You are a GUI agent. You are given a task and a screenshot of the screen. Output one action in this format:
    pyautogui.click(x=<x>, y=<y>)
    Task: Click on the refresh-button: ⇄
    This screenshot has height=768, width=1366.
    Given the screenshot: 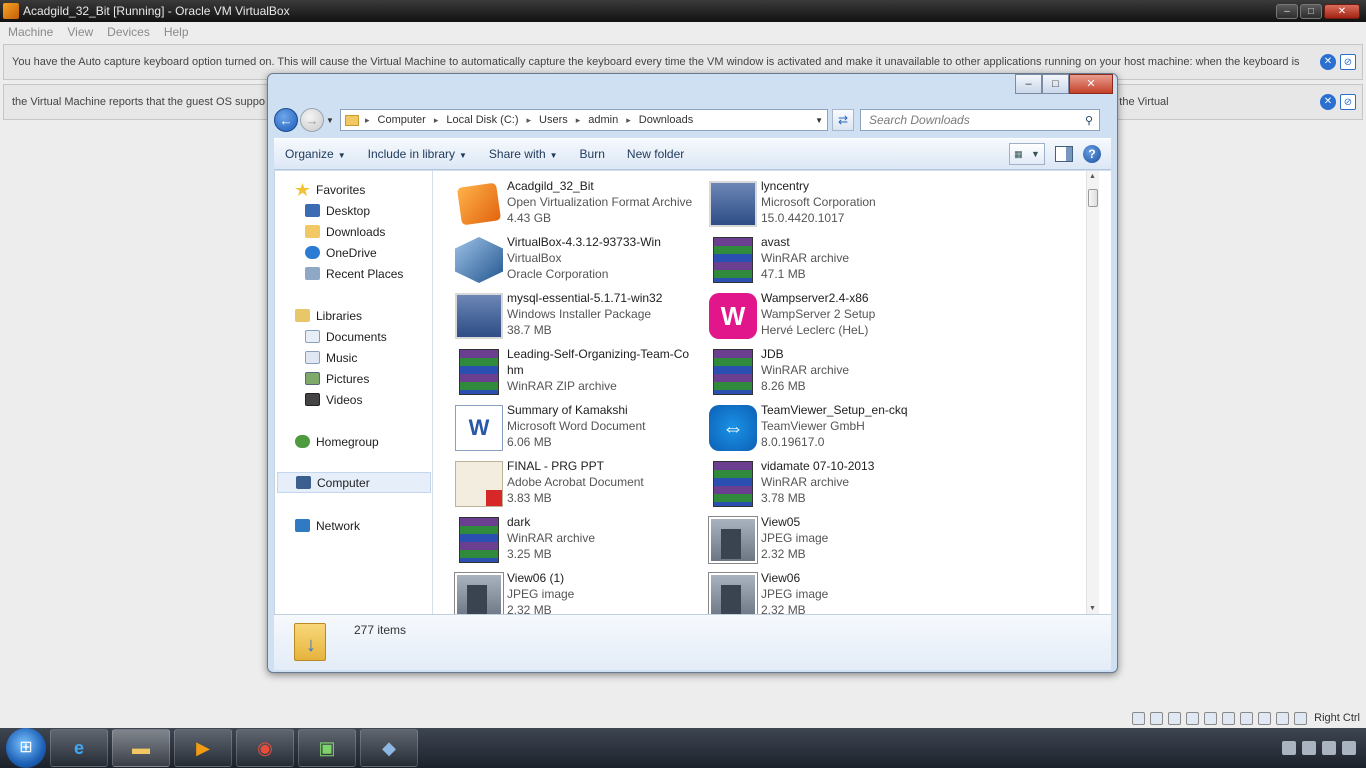 What is the action you would take?
    pyautogui.click(x=843, y=120)
    